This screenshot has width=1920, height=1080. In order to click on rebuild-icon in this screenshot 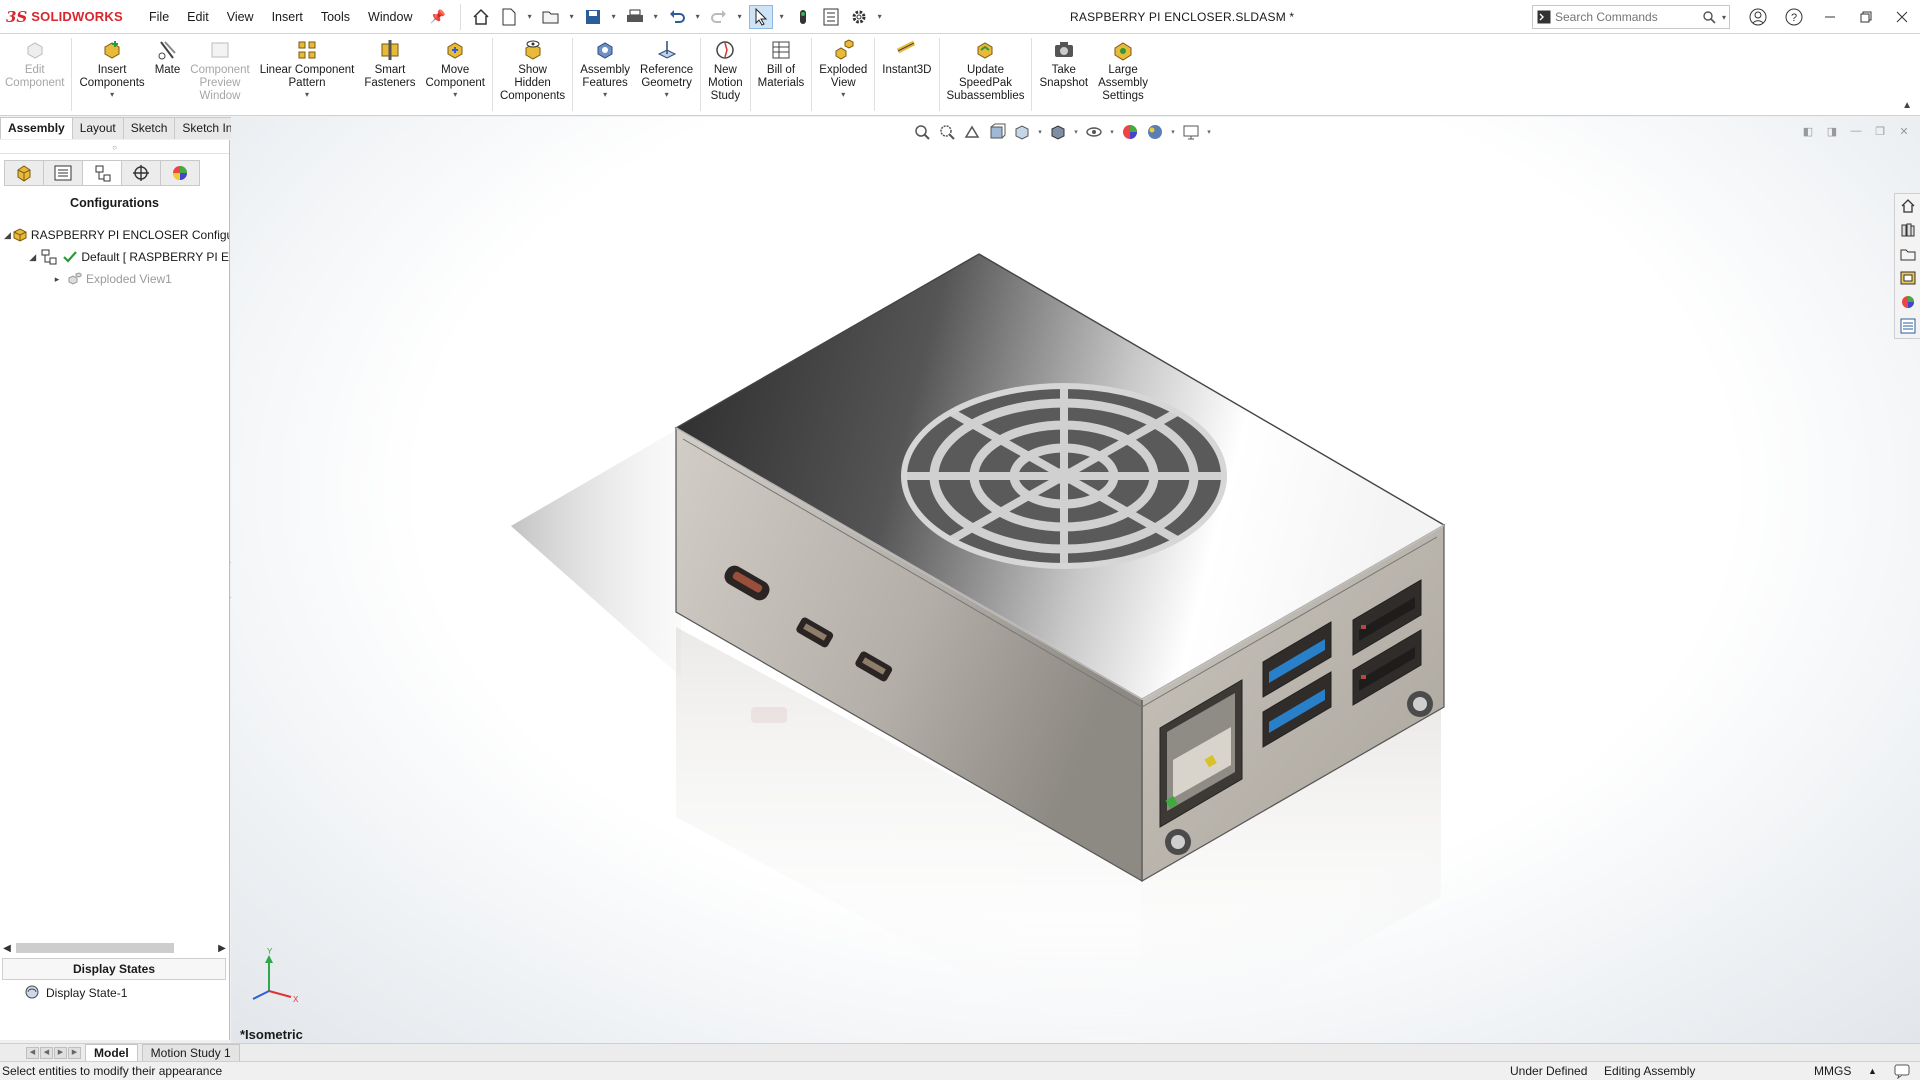, I will do `click(803, 17)`.